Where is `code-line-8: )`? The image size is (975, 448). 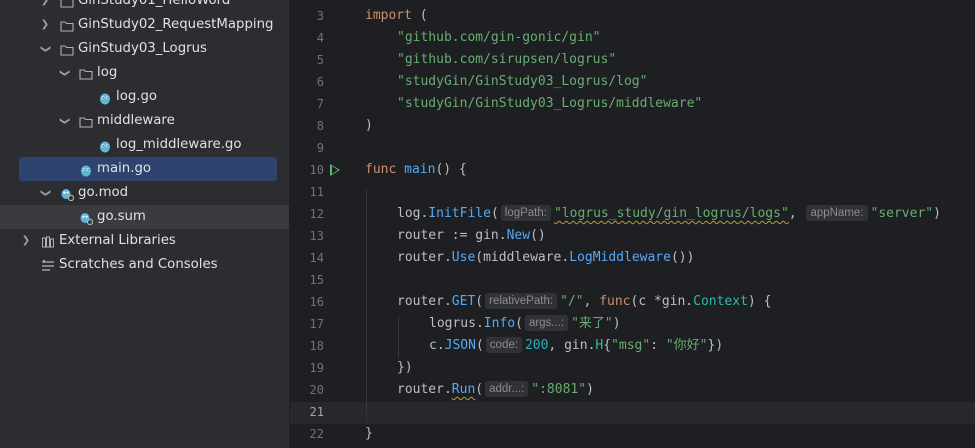 code-line-8: ) is located at coordinates (369, 125).